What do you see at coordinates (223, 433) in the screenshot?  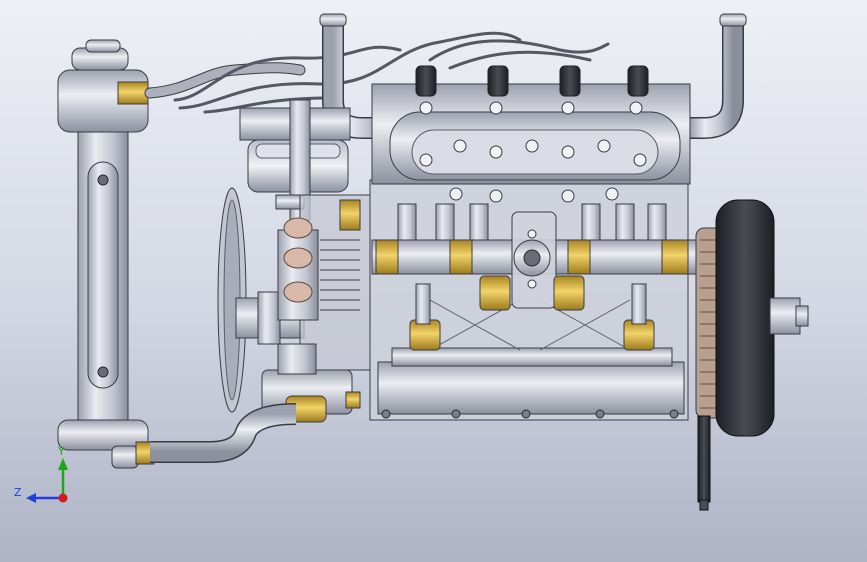 I see `lower-radiator-hose` at bounding box center [223, 433].